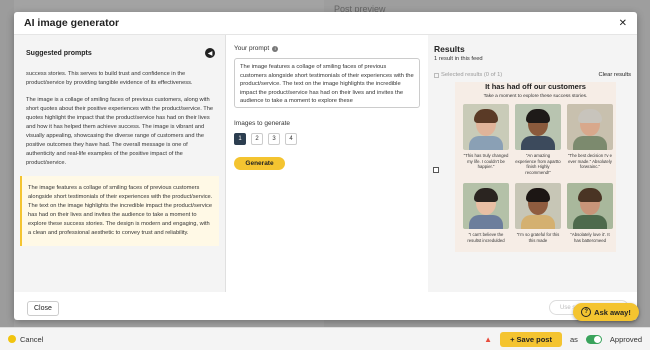 Image resolution: width=650 pixels, height=350 pixels. I want to click on save-post-button: + Save post, so click(531, 339).